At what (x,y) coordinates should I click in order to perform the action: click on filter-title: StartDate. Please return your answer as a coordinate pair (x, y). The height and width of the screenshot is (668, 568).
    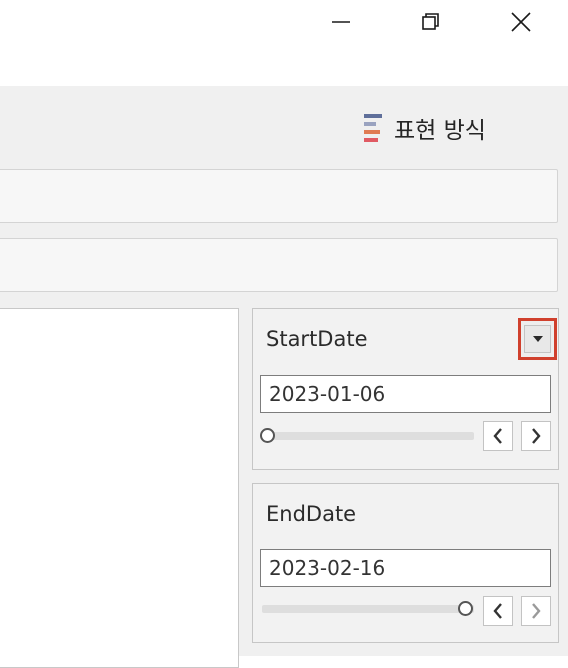
    Looking at the image, I should click on (317, 339).